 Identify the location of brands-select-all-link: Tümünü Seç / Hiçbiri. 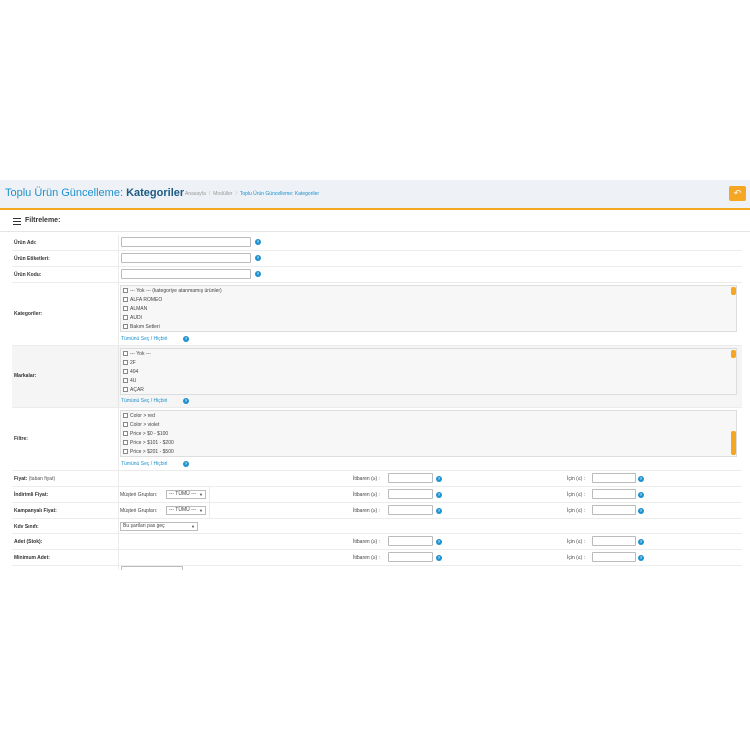
(144, 401).